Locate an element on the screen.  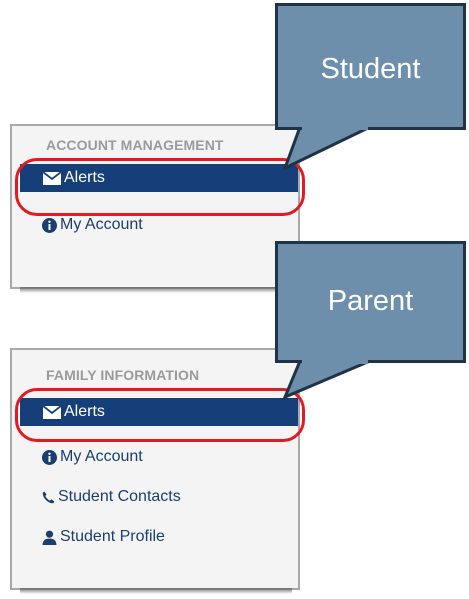
callout-label: Parent is located at coordinates (370, 300).